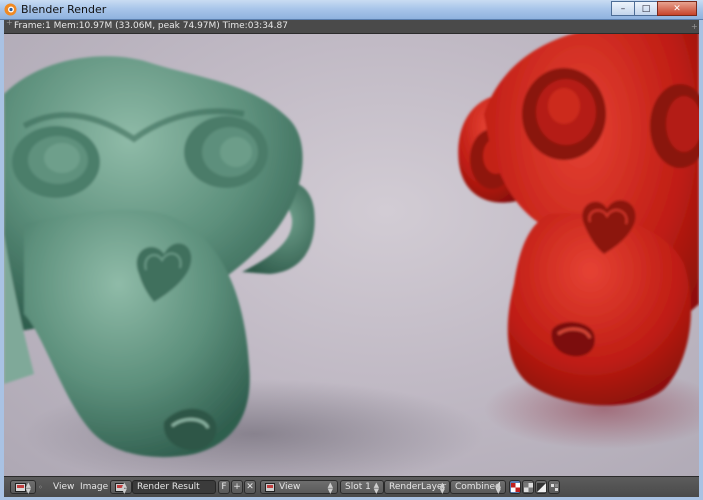 The width and height of the screenshot is (703, 500). What do you see at coordinates (701, 260) in the screenshot?
I see `window-border-right` at bounding box center [701, 260].